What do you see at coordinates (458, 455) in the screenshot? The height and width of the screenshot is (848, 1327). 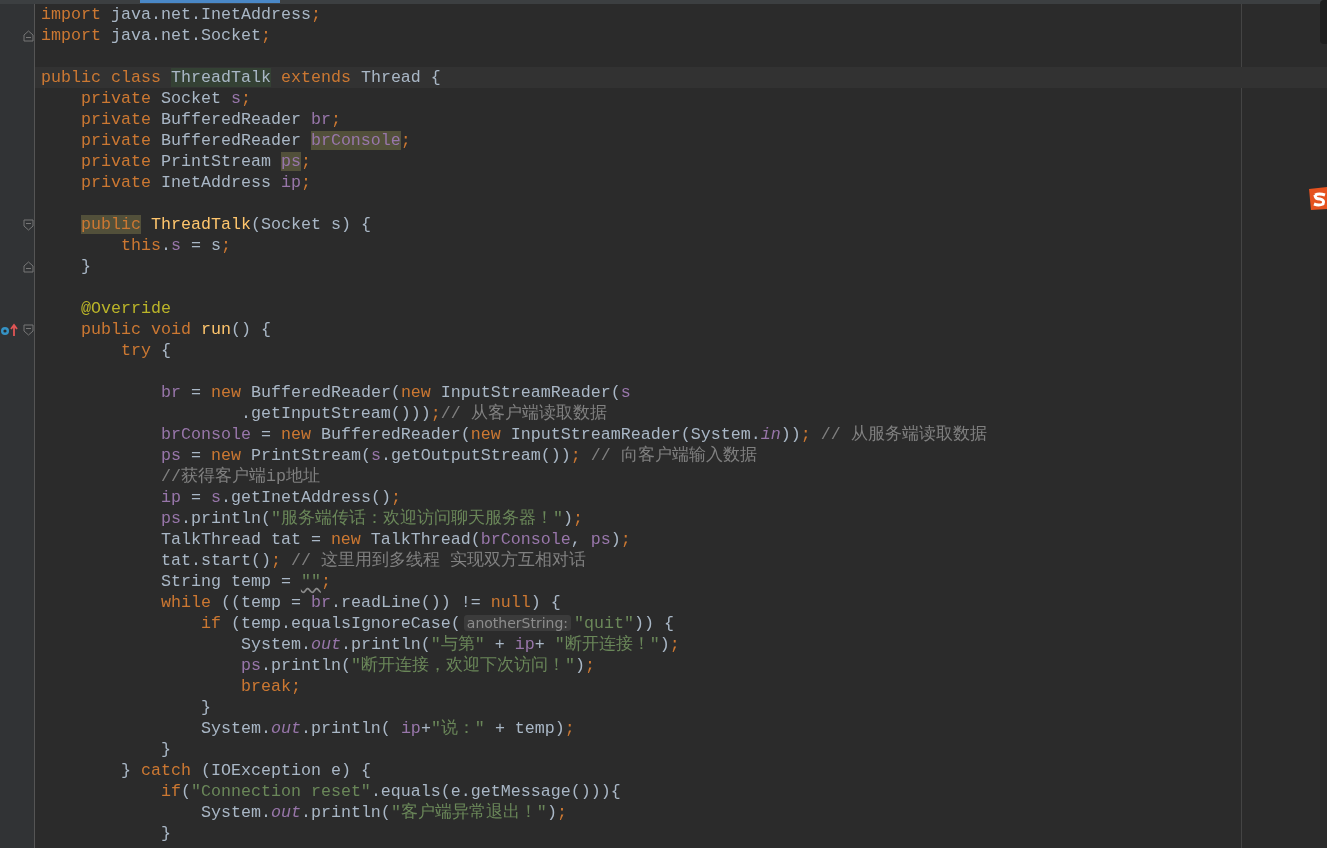 I see `code-line: ps = new PrintStream(s.getOutputStream()); // 向客户端输入数据` at bounding box center [458, 455].